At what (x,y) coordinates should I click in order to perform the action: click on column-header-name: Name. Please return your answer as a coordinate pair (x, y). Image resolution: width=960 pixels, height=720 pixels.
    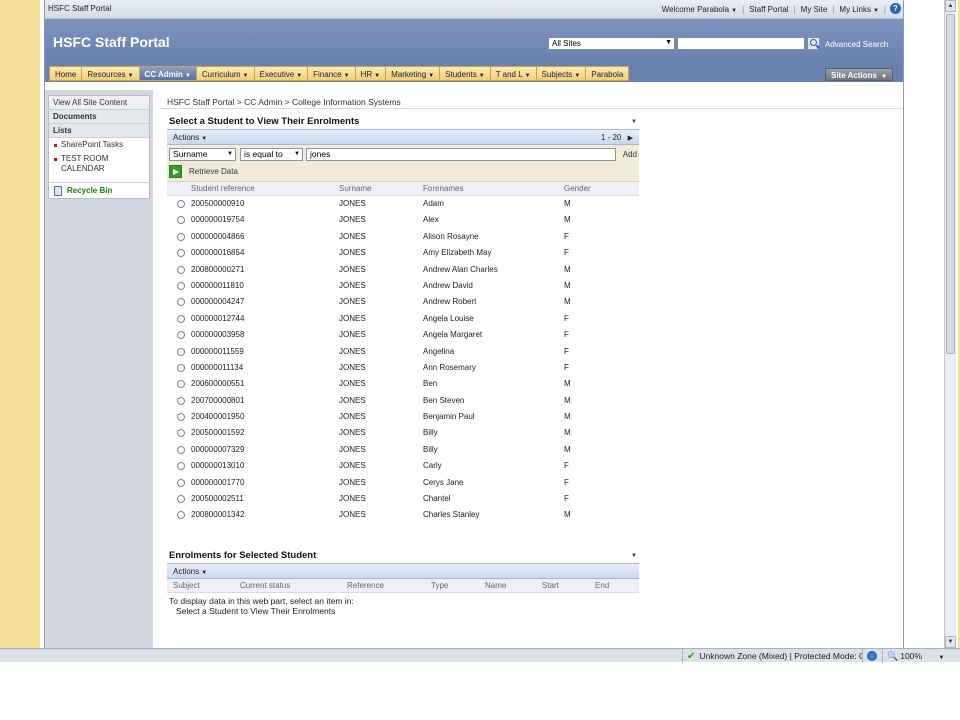
    Looking at the image, I should click on (495, 586).